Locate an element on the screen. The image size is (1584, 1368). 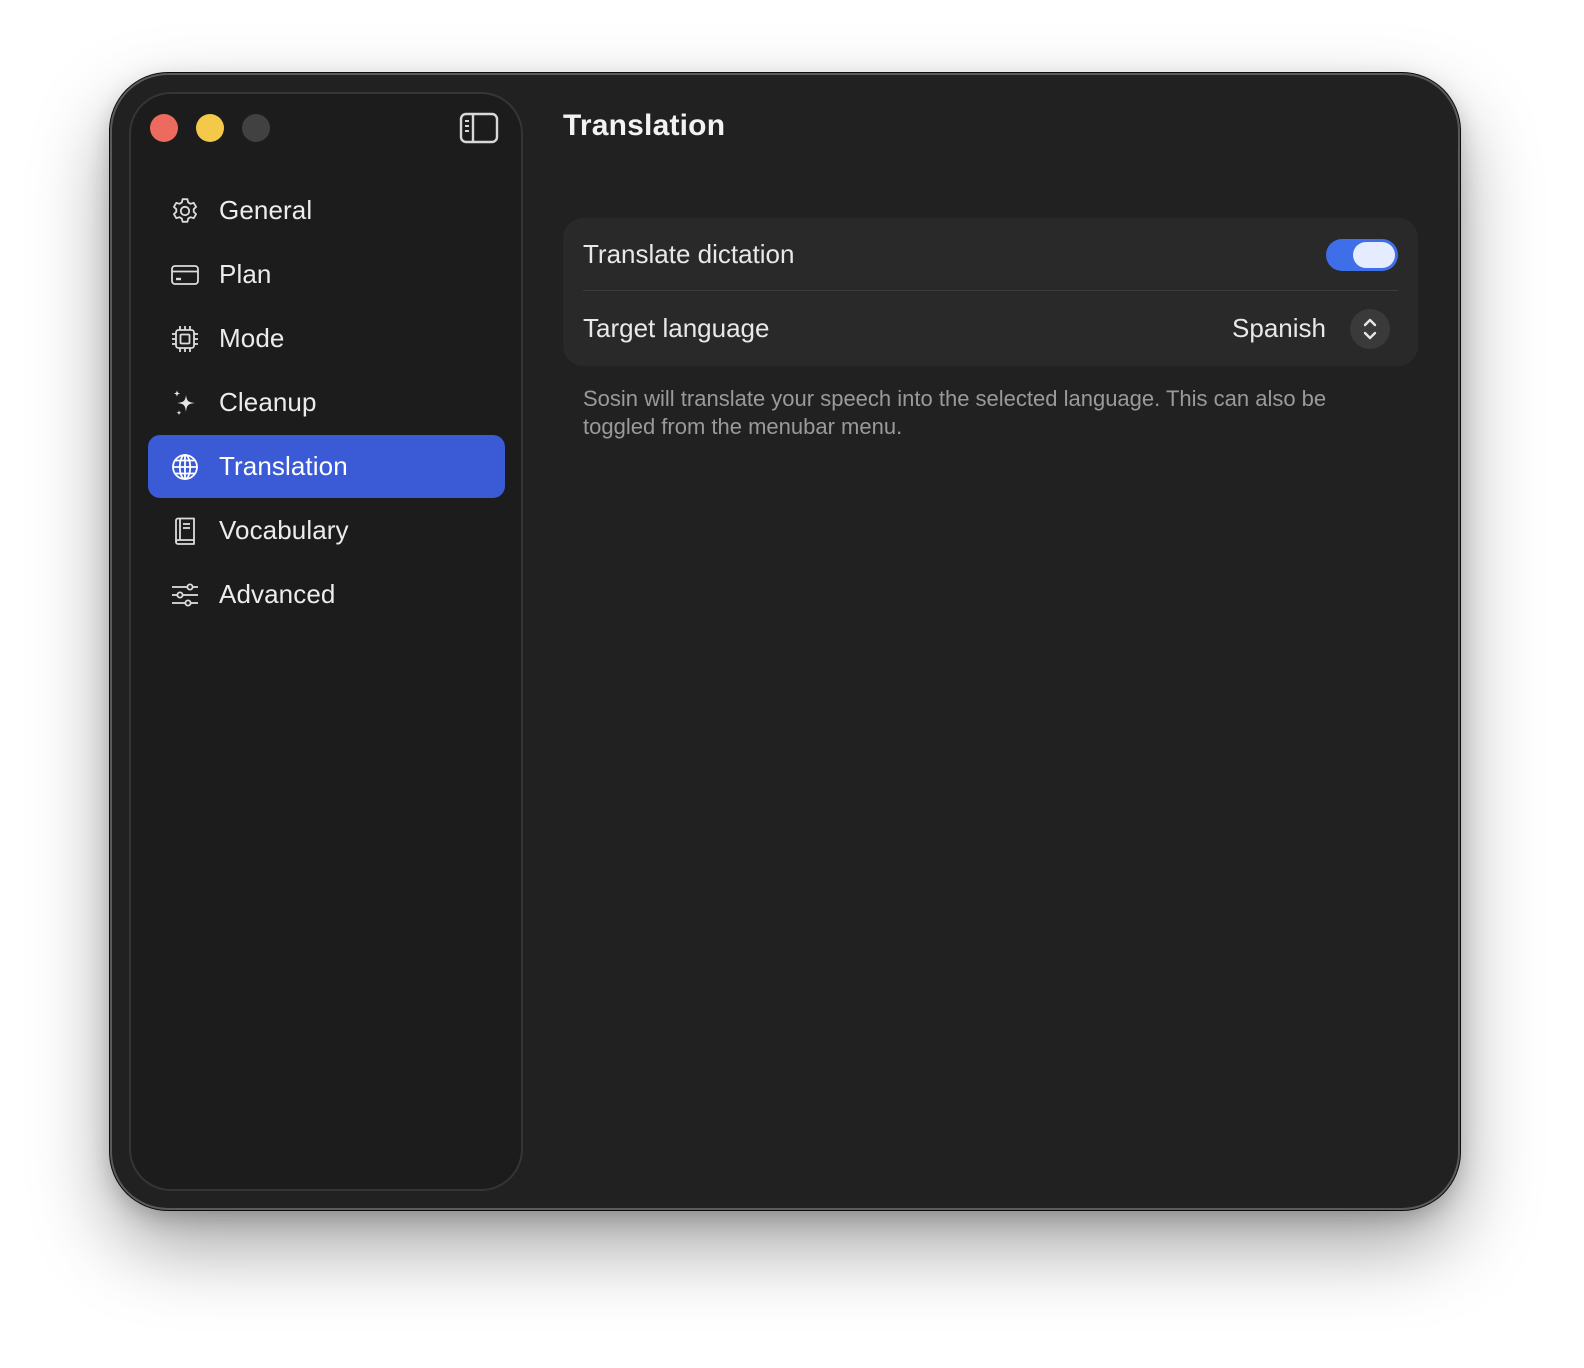
sidebar-item-label: Mode is located at coordinates (252, 338).